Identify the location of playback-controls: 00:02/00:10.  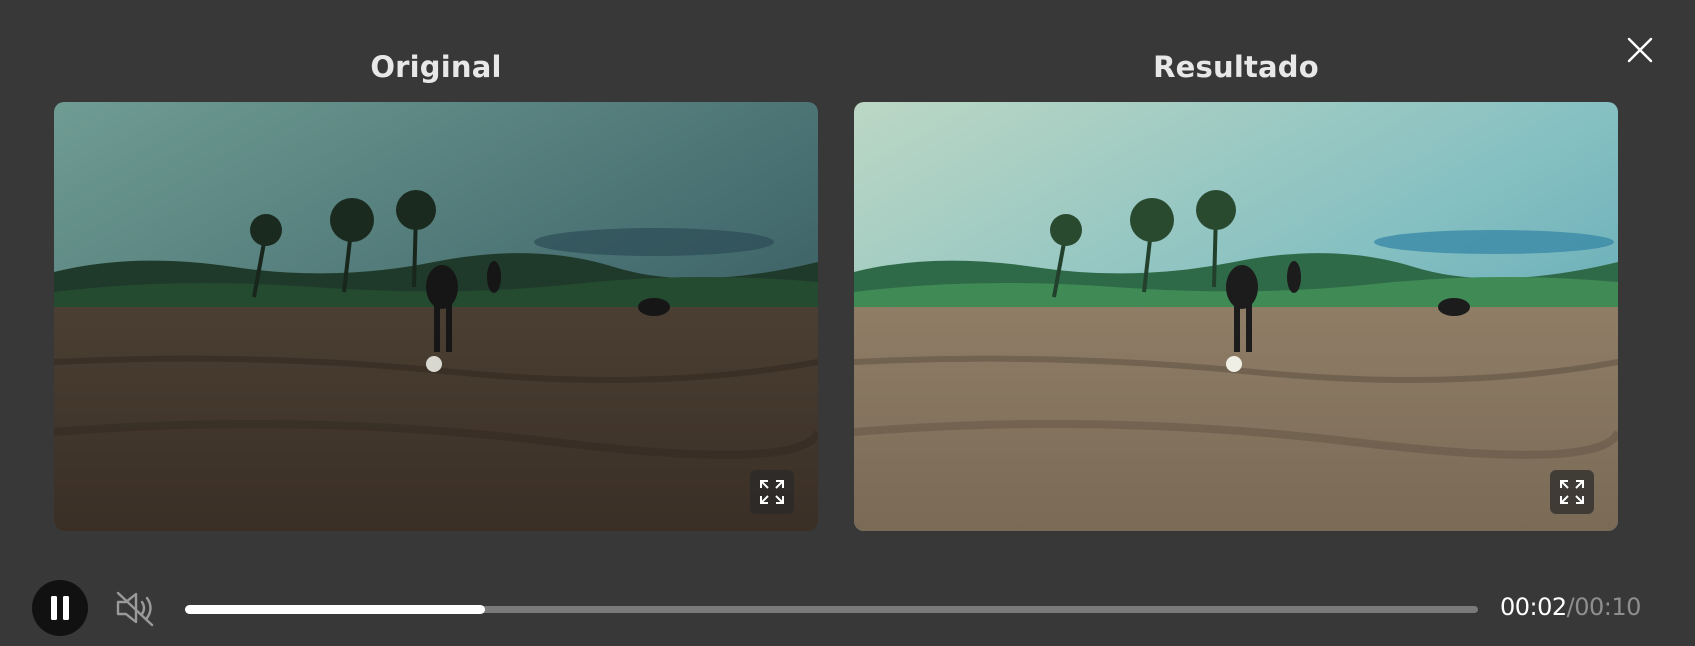
(847, 608).